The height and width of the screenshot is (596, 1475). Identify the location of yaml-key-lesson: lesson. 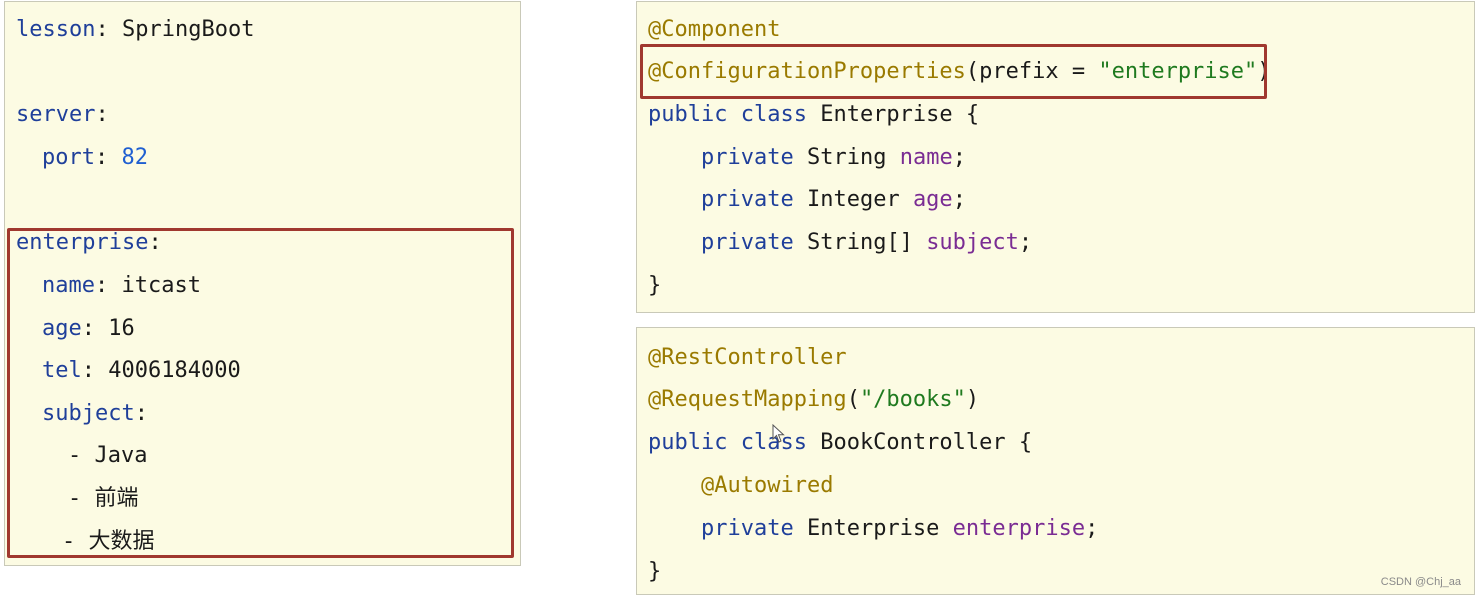
(56, 29).